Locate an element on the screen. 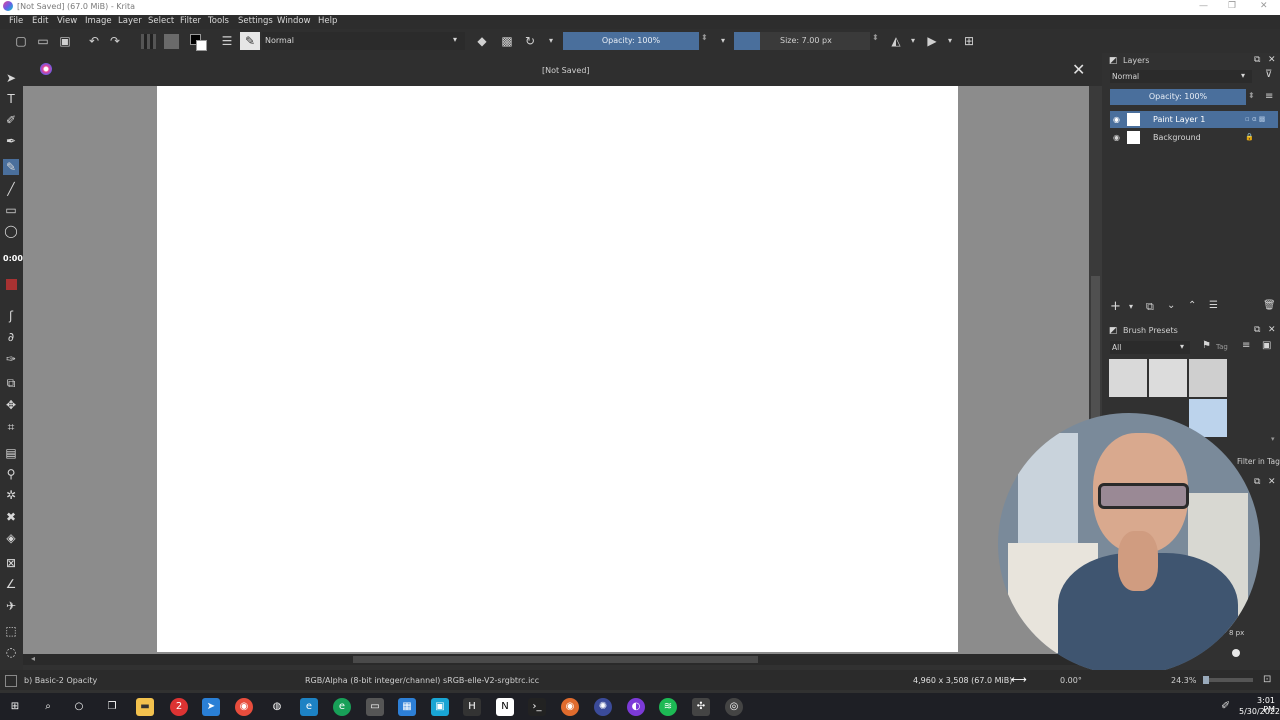  taskbar-date: 5/30/2022 is located at coordinates (1259, 711).